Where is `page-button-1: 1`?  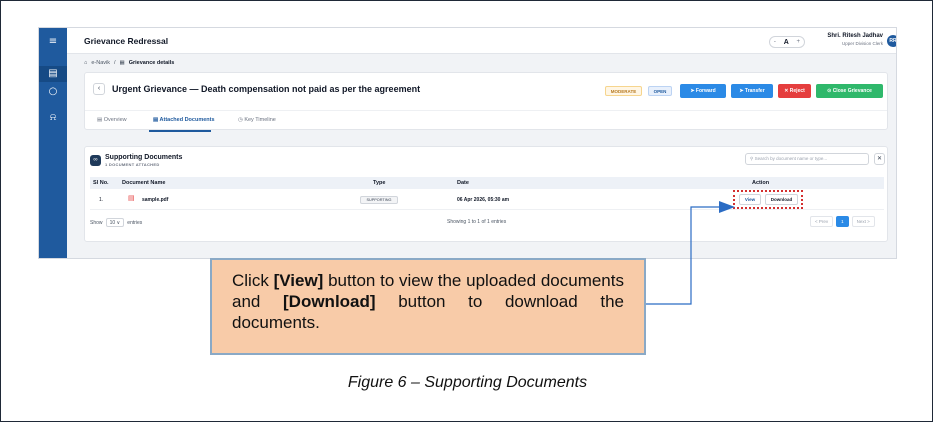 page-button-1: 1 is located at coordinates (842, 221).